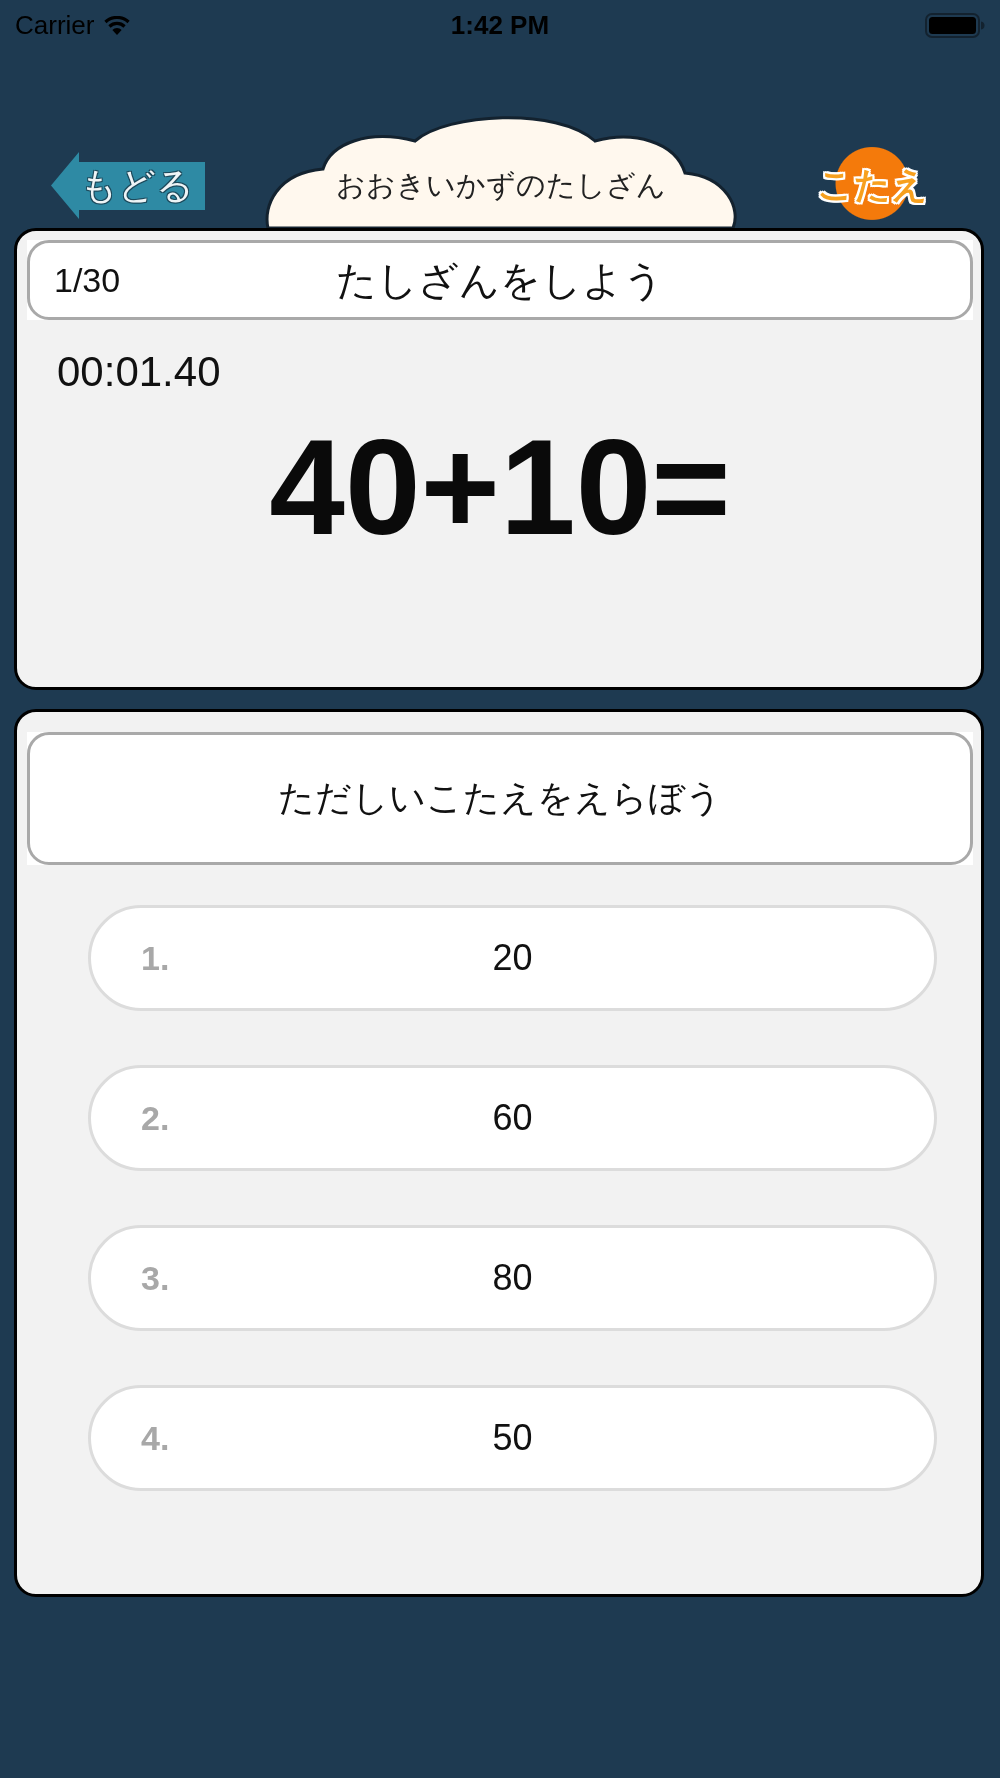  I want to click on clock-time: 1:42 PM, so click(500, 25).